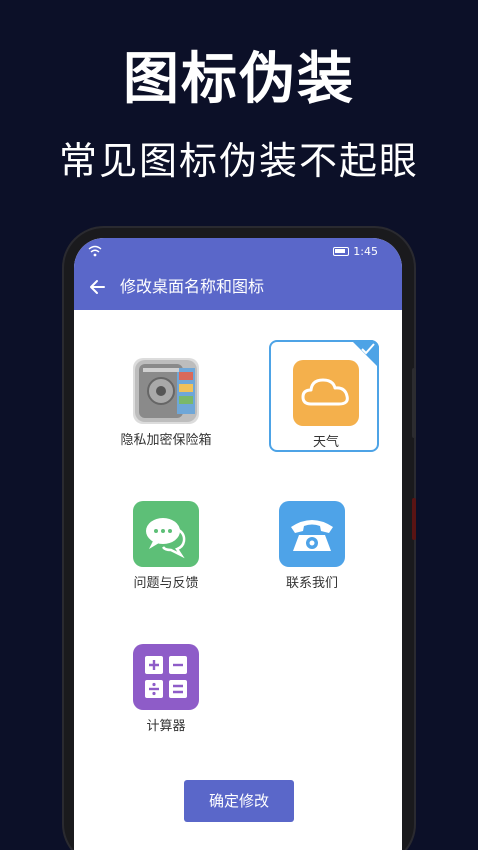 The image size is (478, 850). Describe the element at coordinates (341, 251) in the screenshot. I see `battery-icon` at that location.